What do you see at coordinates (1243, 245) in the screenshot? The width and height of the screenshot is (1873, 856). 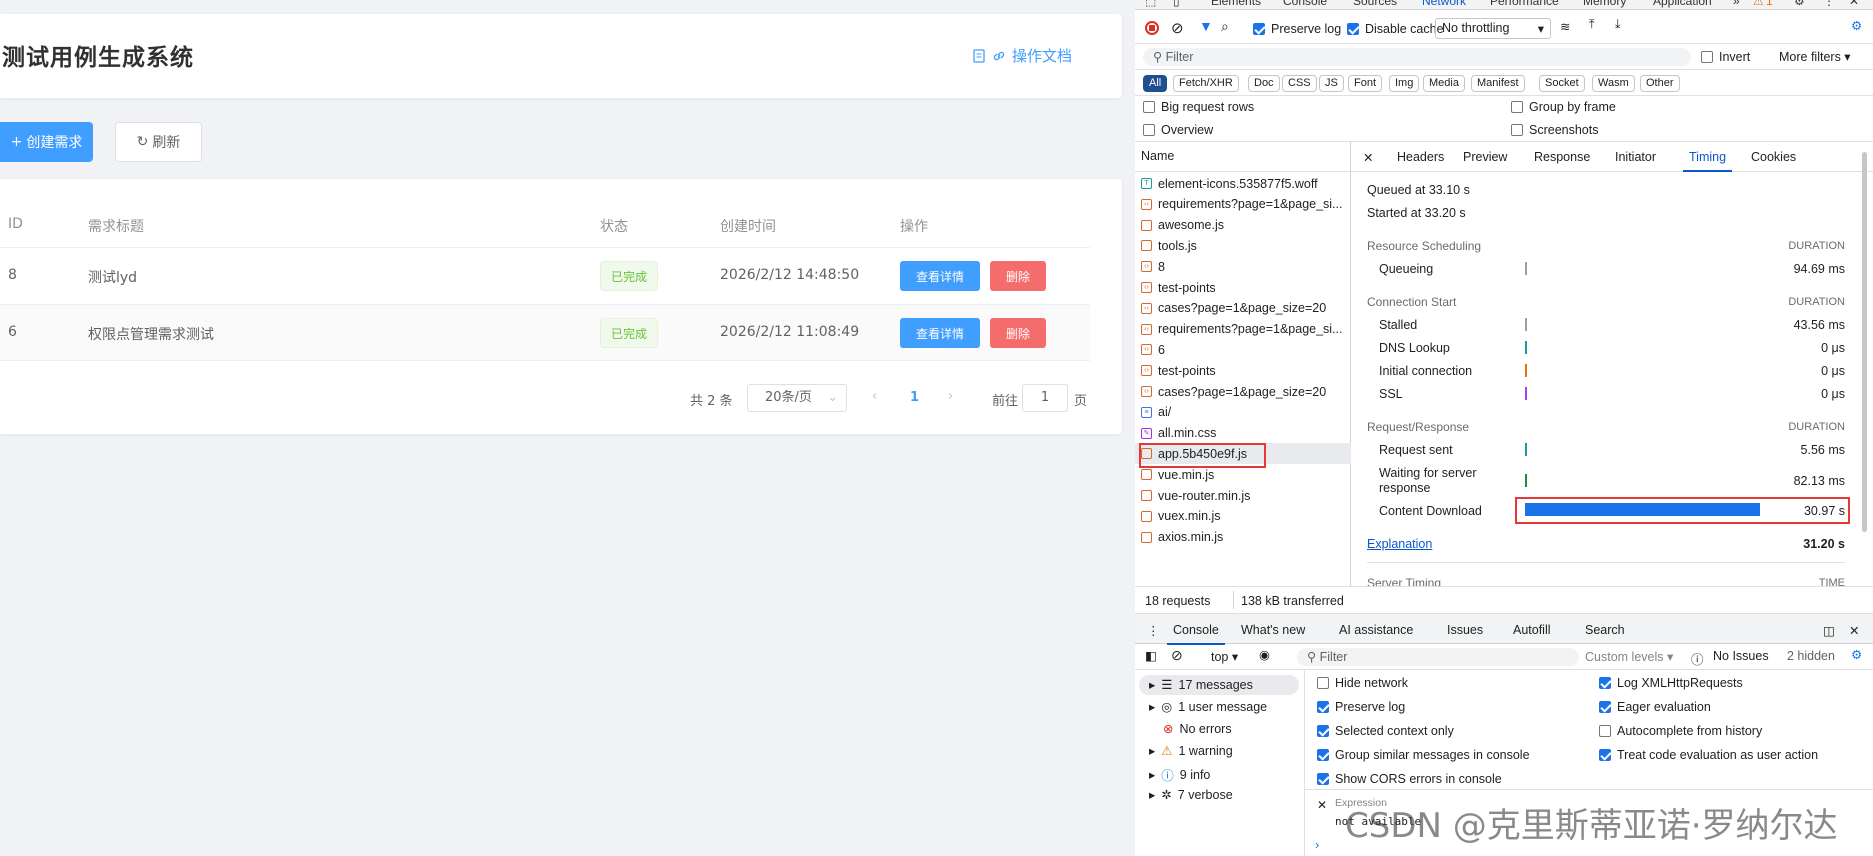 I see `request-row: tools.js` at bounding box center [1243, 245].